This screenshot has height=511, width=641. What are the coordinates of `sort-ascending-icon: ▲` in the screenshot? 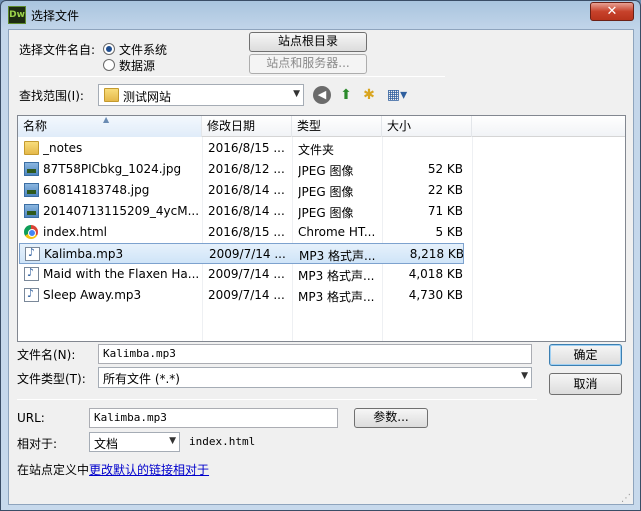 It's located at (106, 119).